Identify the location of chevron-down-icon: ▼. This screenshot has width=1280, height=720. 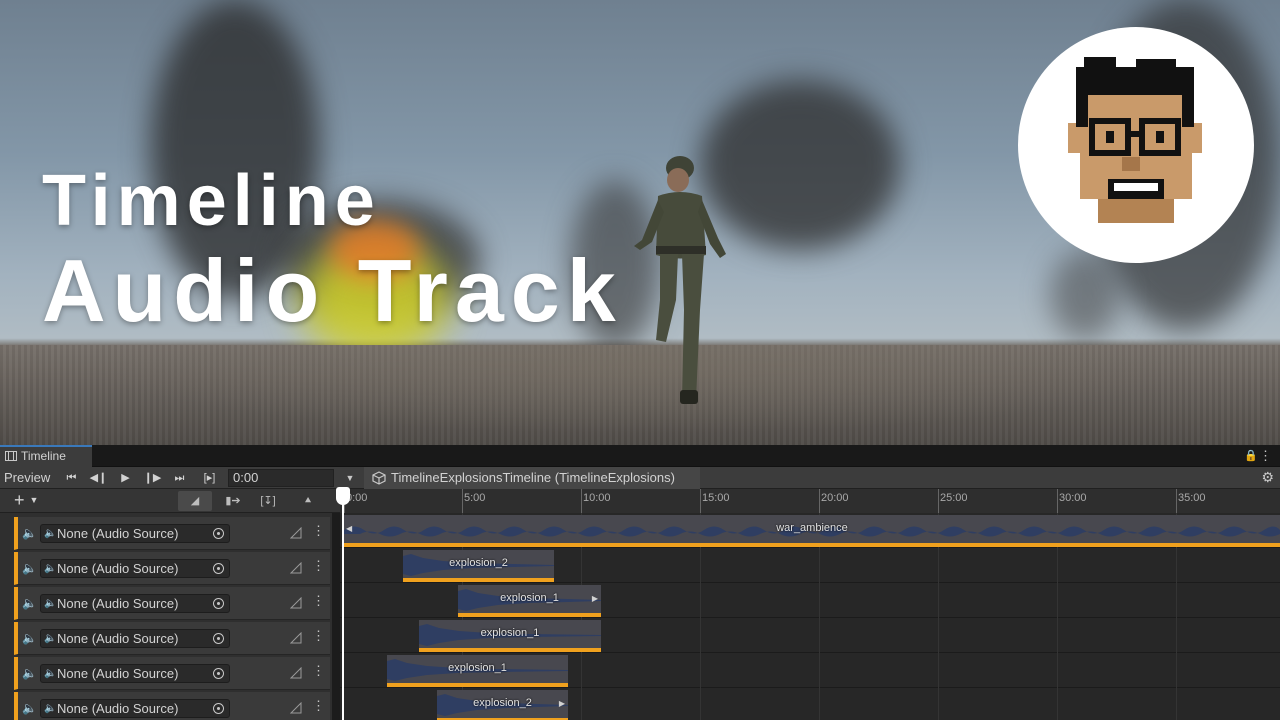
(34, 500).